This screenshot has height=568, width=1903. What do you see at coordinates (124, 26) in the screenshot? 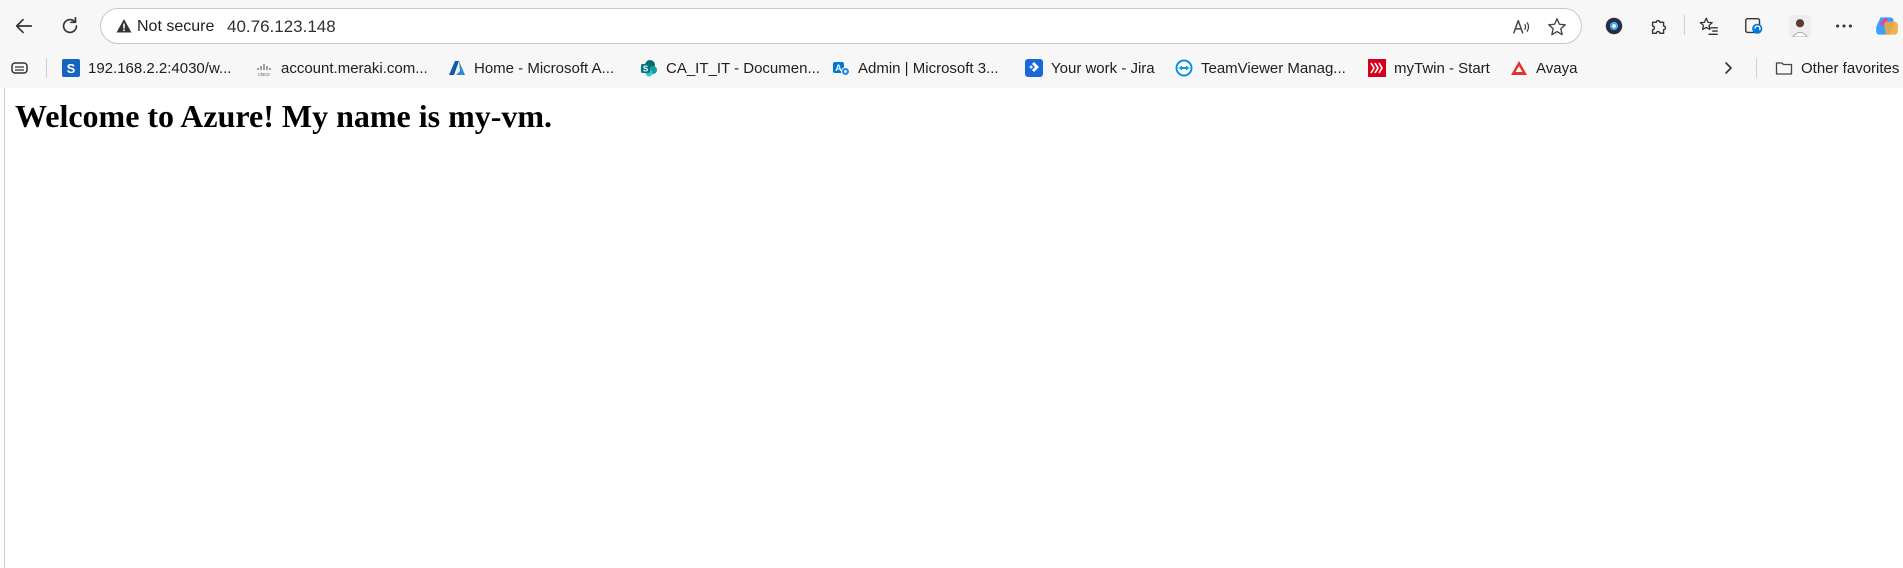
I see `warning-icon` at bounding box center [124, 26].